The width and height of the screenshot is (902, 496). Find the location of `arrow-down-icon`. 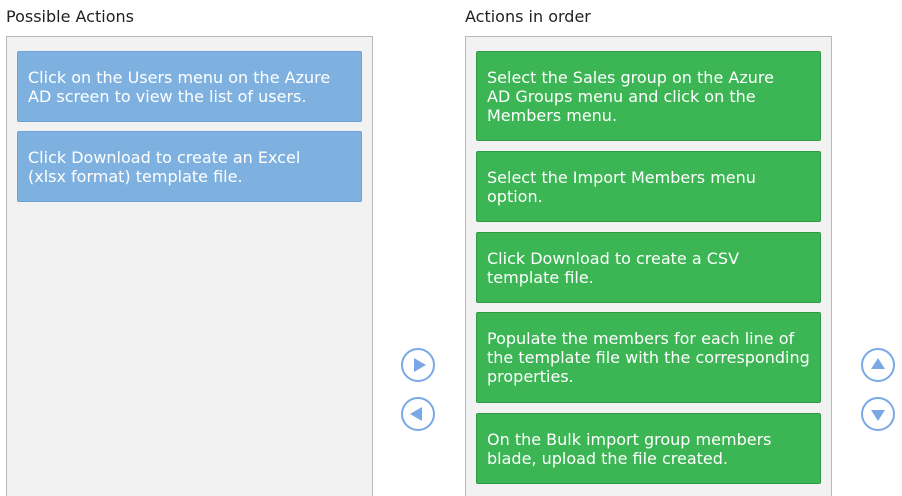

arrow-down-icon is located at coordinates (878, 415).